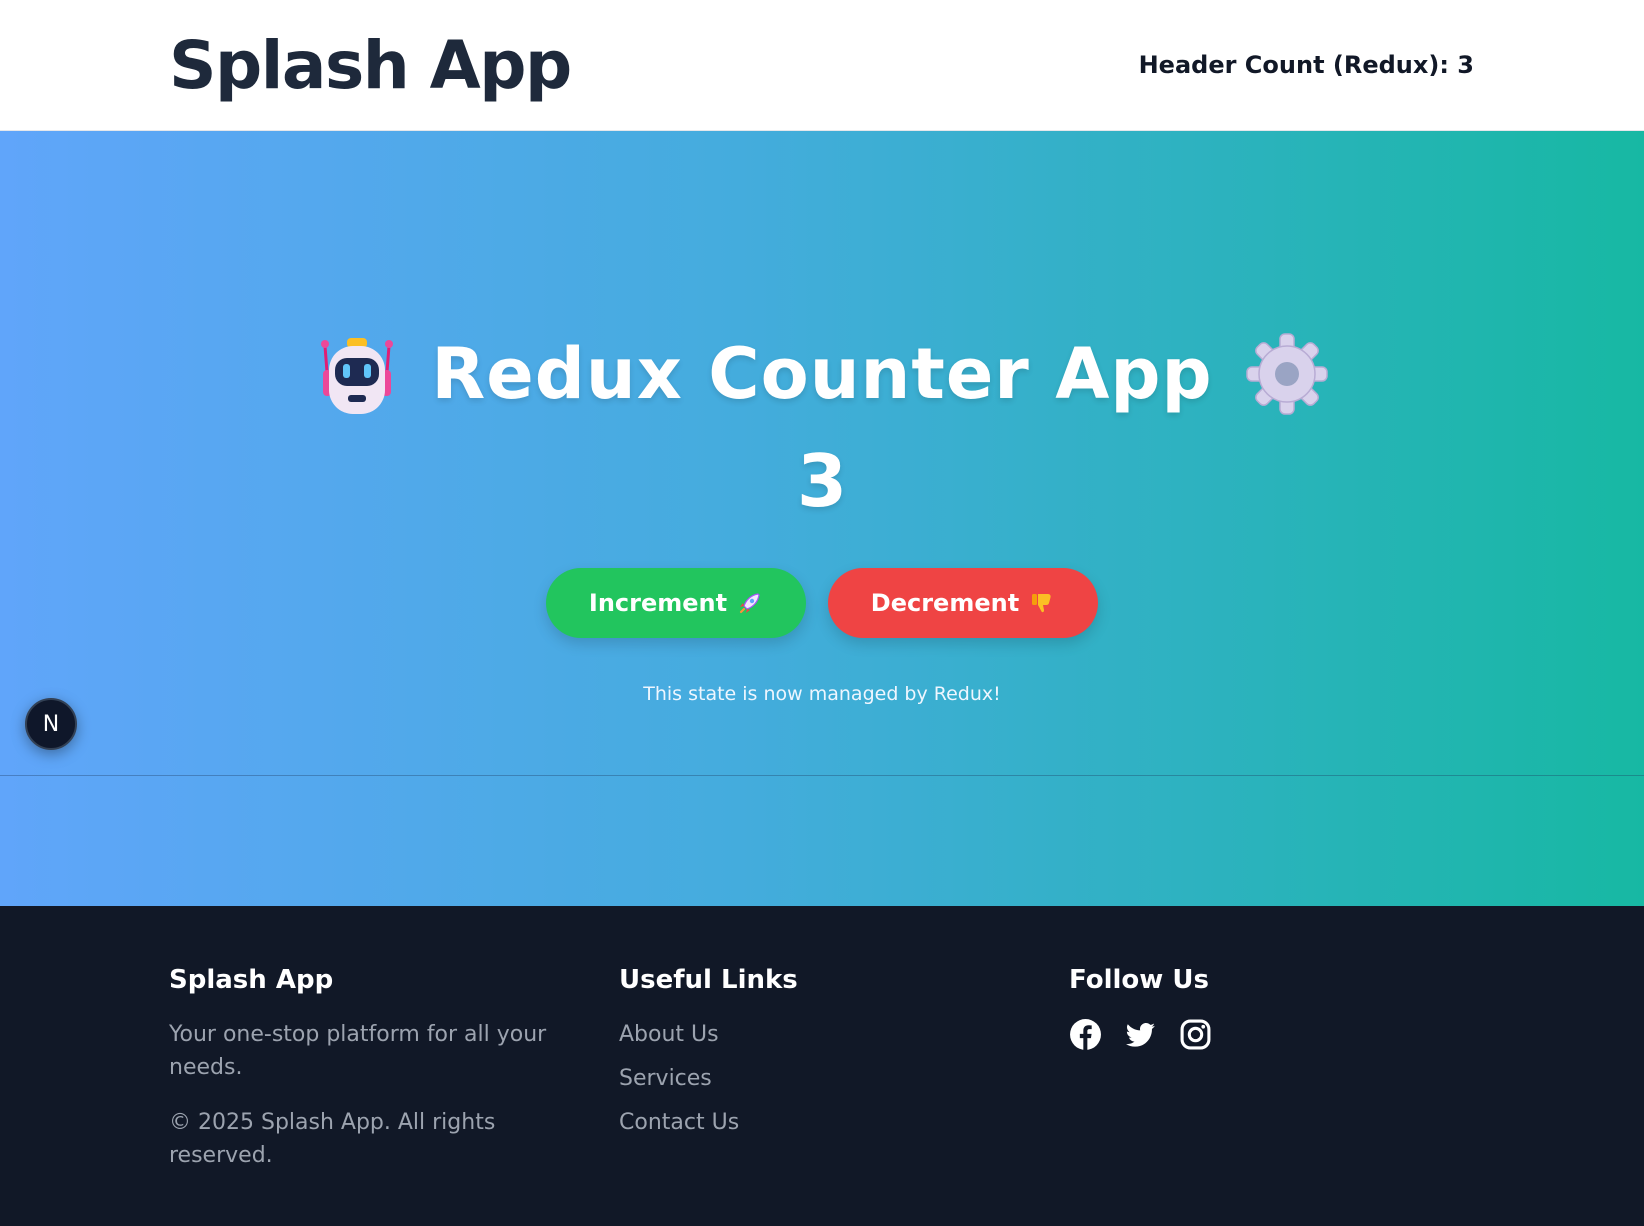  I want to click on page-title: Redux Counter App, so click(822, 374).